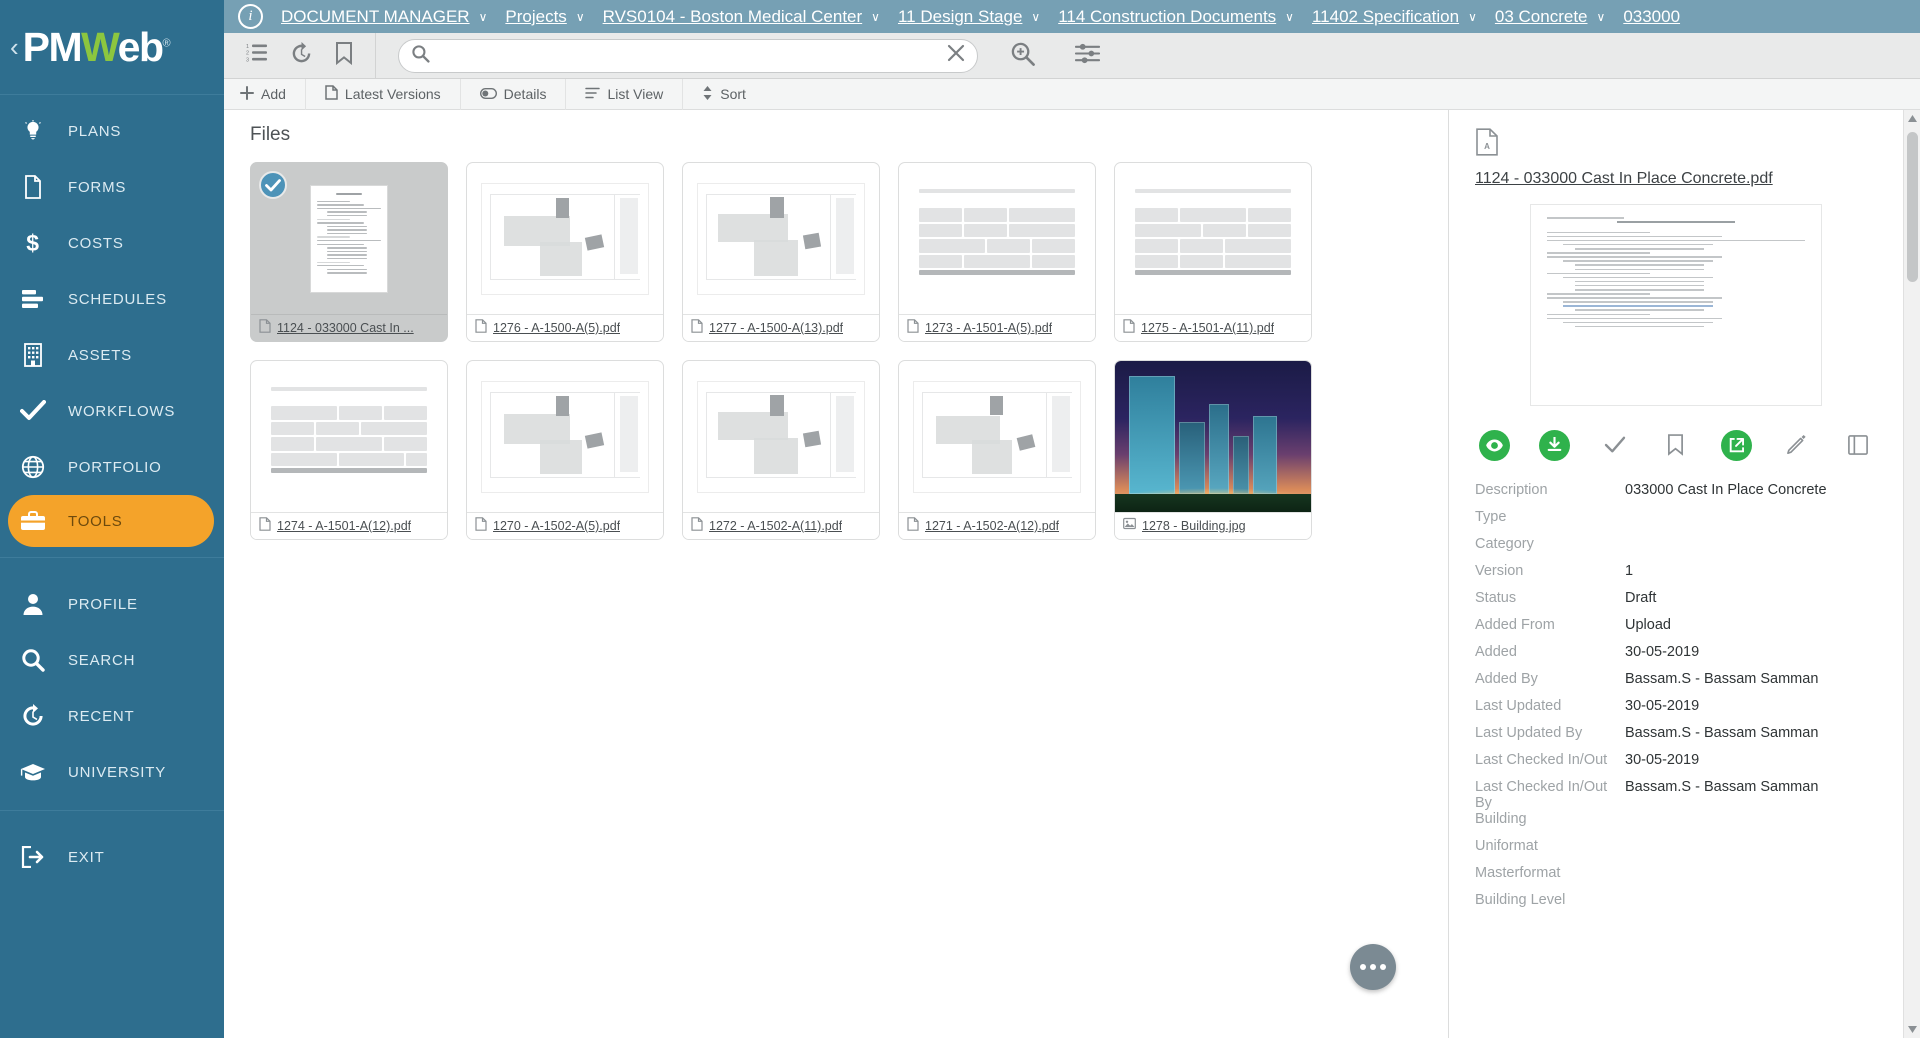 Image resolution: width=1920 pixels, height=1038 pixels. I want to click on search-input, so click(688, 55).